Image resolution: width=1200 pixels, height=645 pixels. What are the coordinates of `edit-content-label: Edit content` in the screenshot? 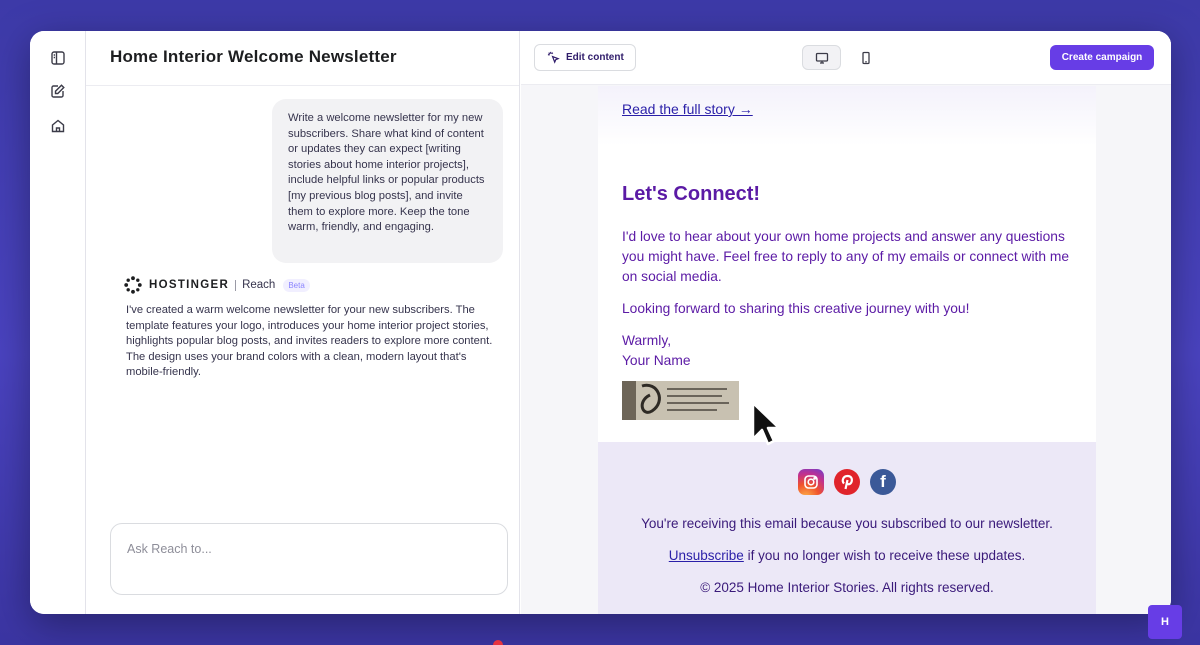 It's located at (595, 57).